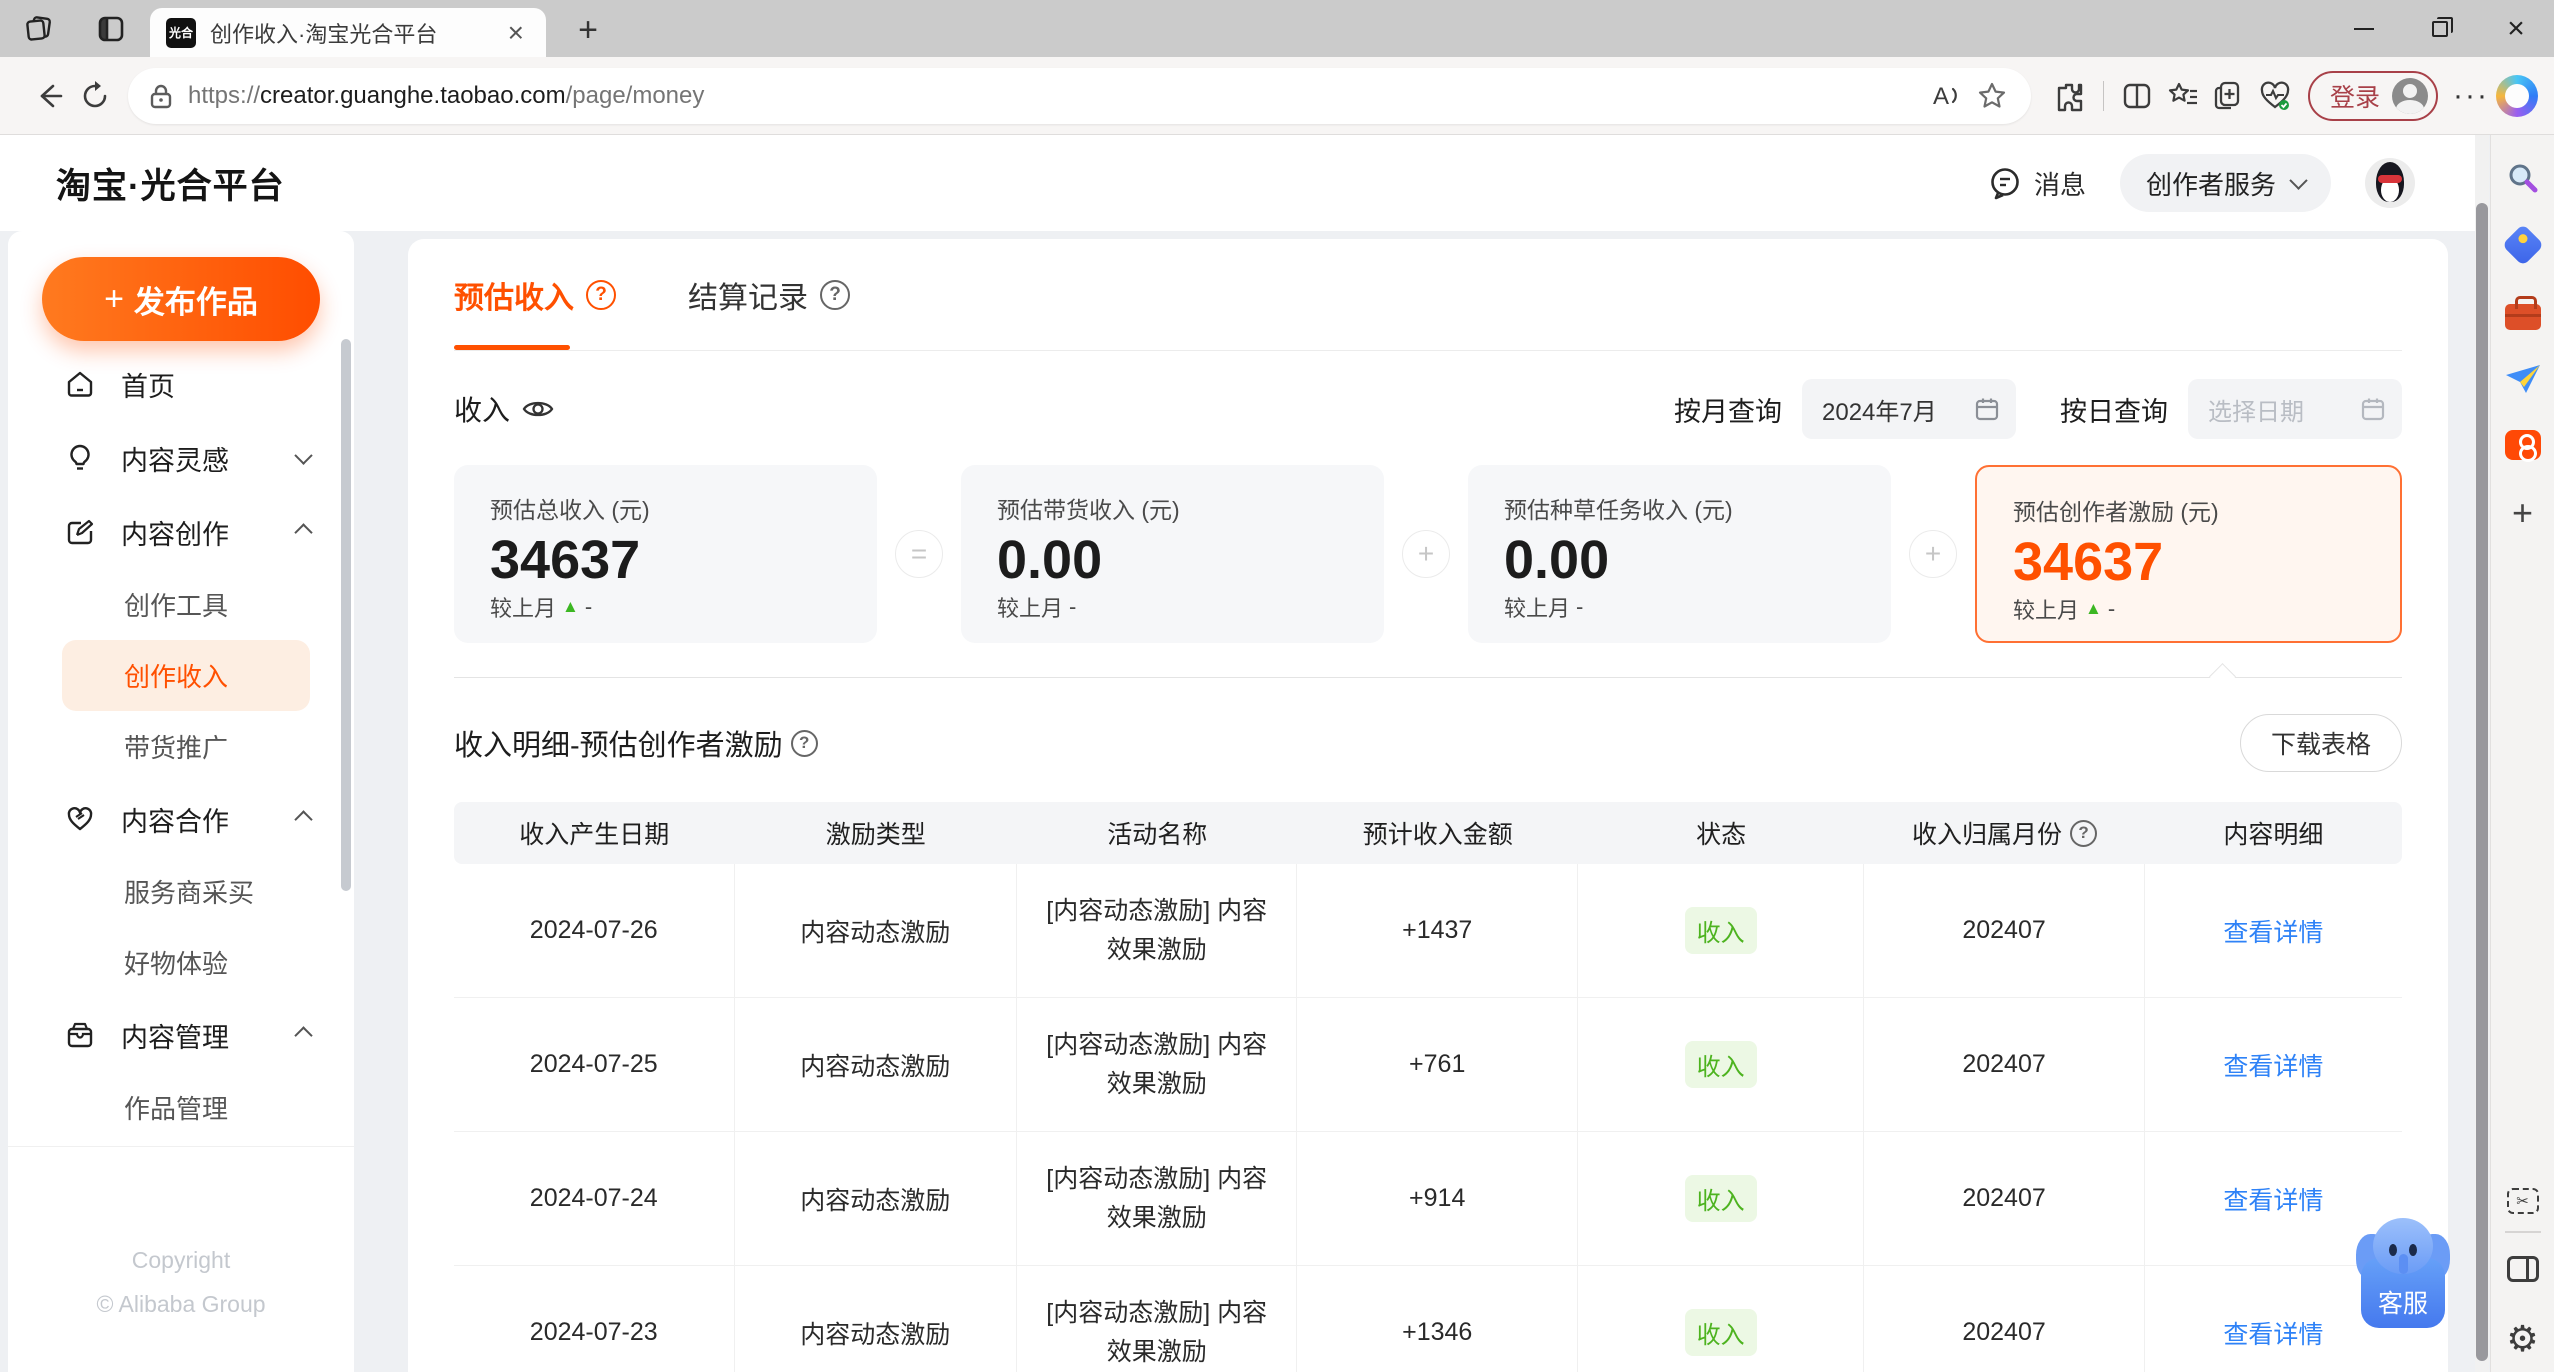 Image resolution: width=2554 pixels, height=1372 pixels. Describe the element at coordinates (2517, 96) in the screenshot. I see `copilot-icon` at that location.